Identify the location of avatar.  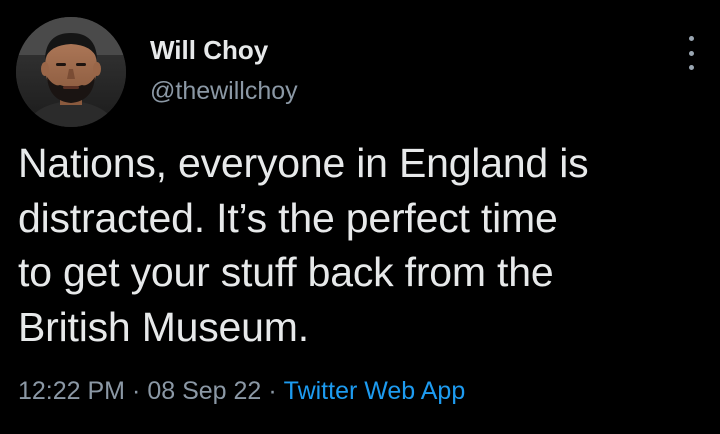
(71, 72).